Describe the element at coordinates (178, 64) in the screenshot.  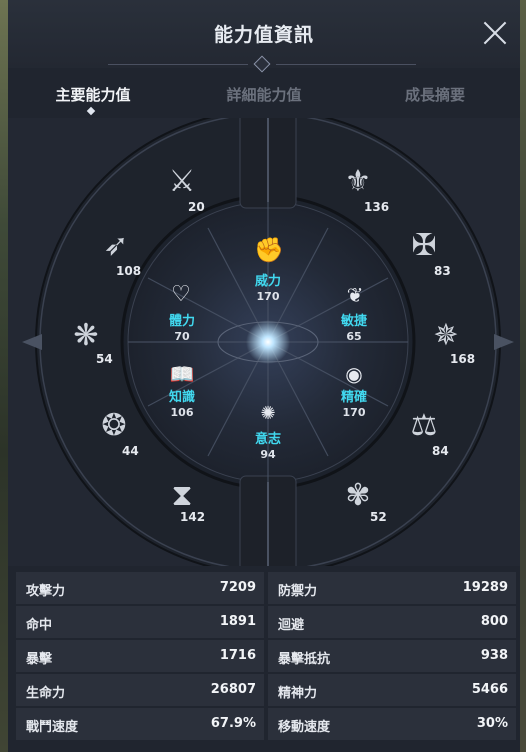
I see `header-divider-left` at that location.